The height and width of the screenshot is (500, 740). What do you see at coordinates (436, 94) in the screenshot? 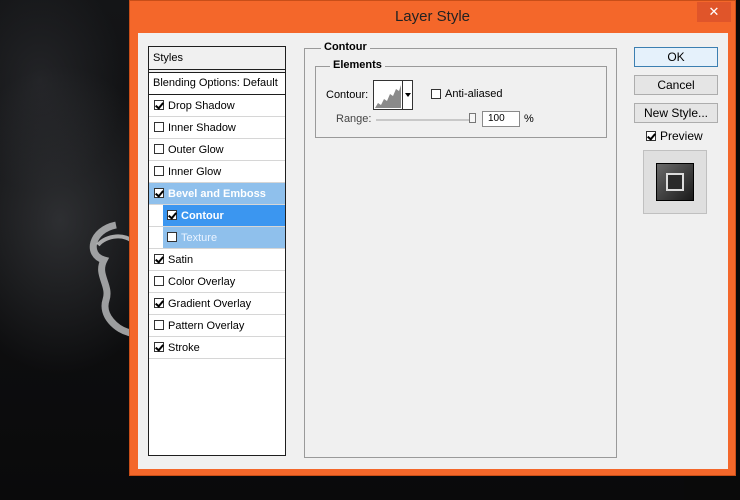
I see `anti-aliased-checkbox` at bounding box center [436, 94].